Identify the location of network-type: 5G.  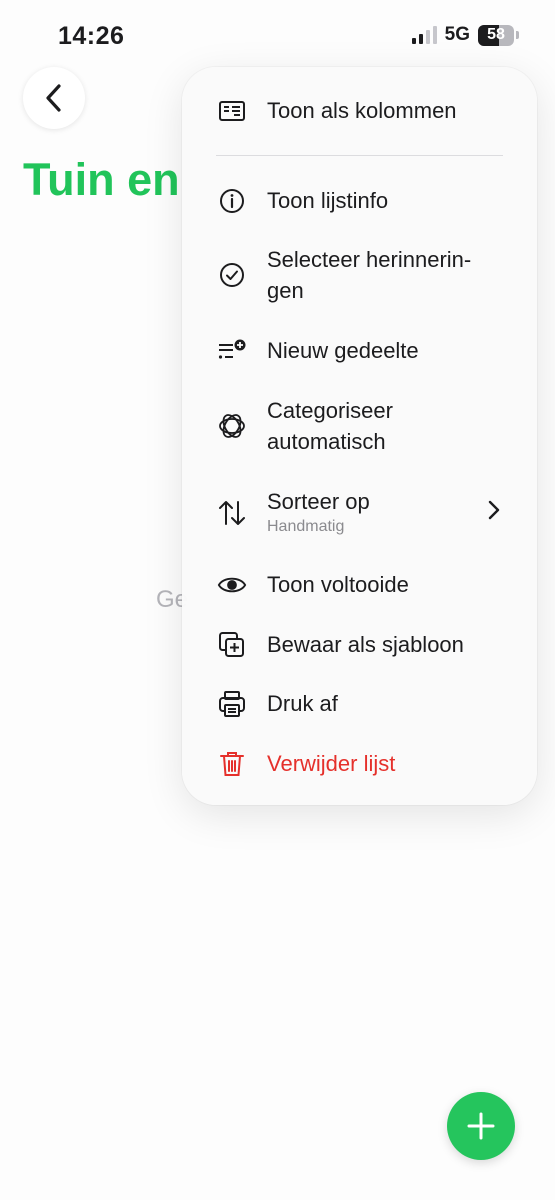
(457, 34).